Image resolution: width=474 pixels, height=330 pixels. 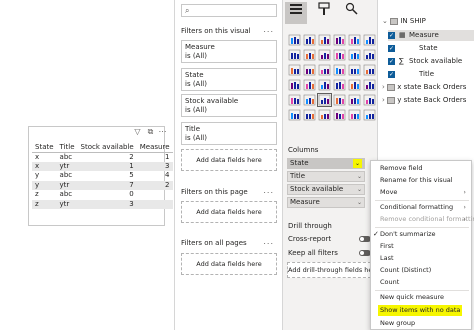 I want to click on fields-wells-icon, so click(x=296, y=13).